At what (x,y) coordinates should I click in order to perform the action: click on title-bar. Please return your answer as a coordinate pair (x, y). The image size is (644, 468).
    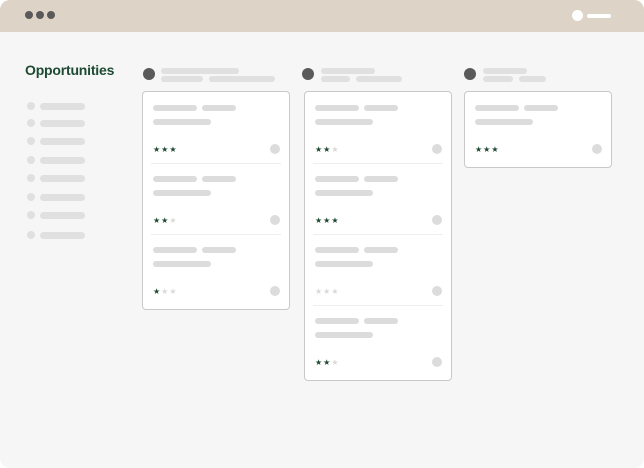
    Looking at the image, I should click on (322, 16).